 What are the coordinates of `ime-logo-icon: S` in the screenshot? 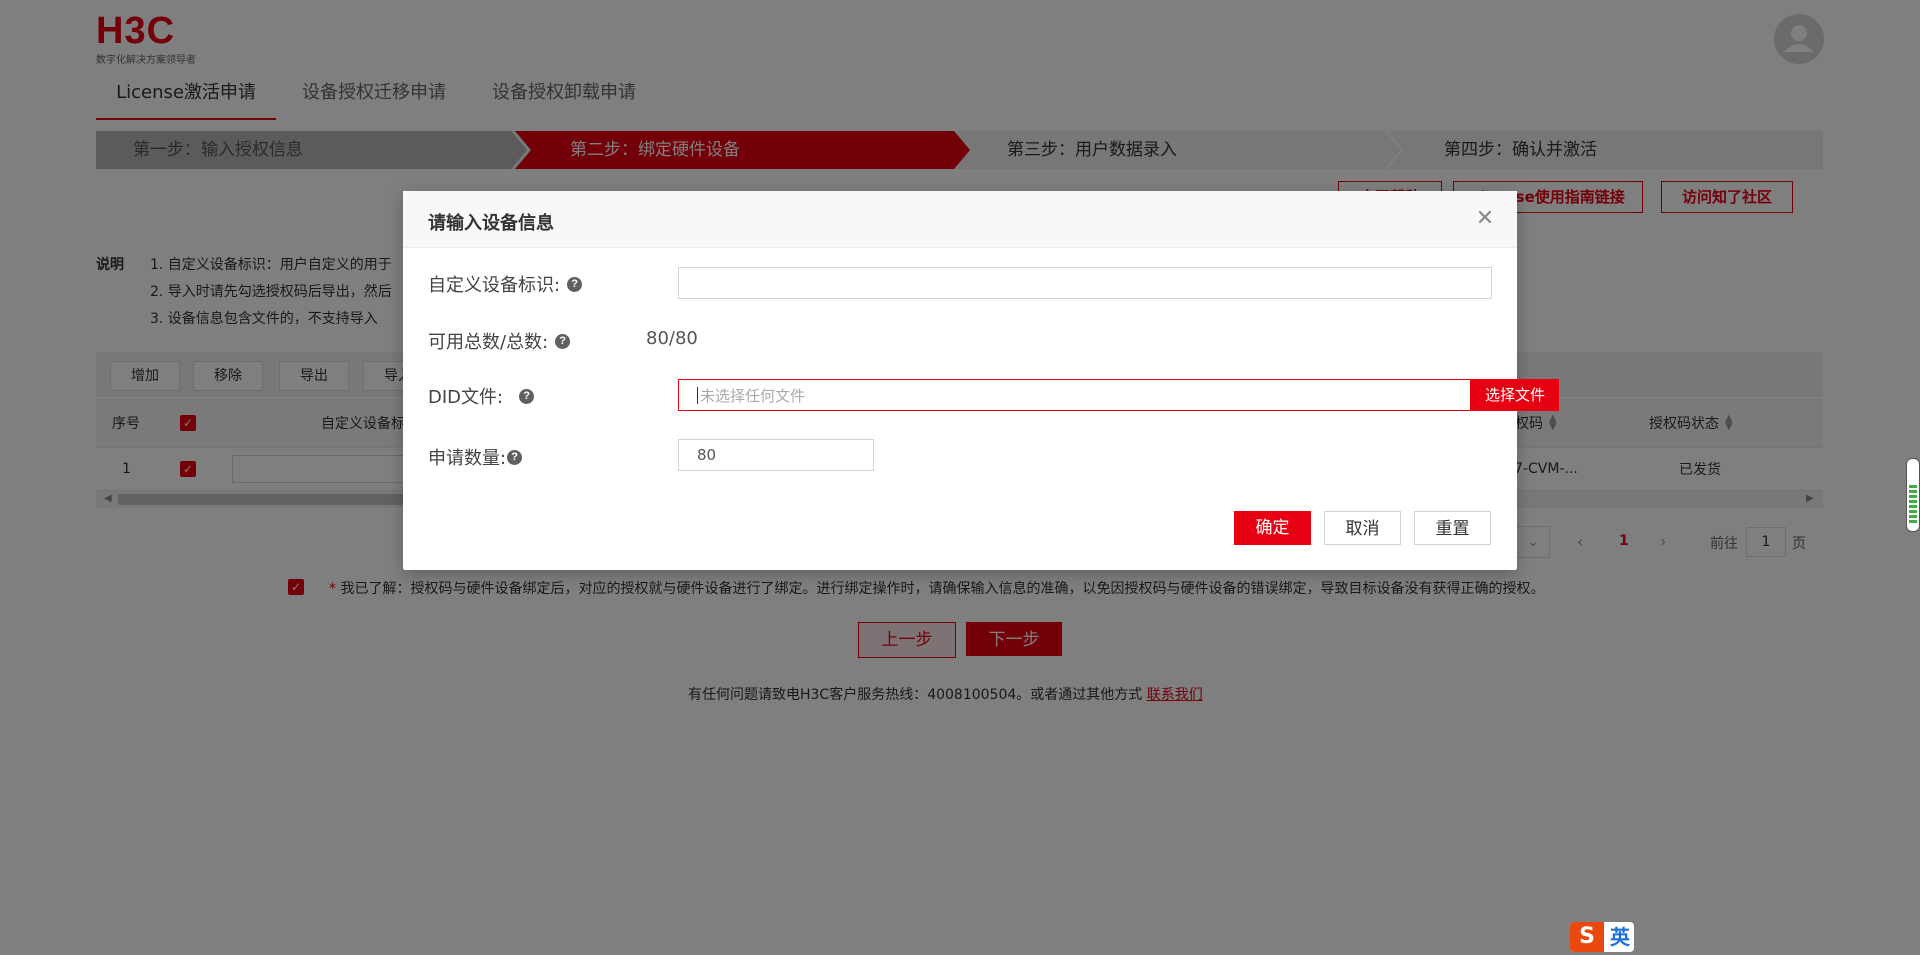 It's located at (1587, 937).